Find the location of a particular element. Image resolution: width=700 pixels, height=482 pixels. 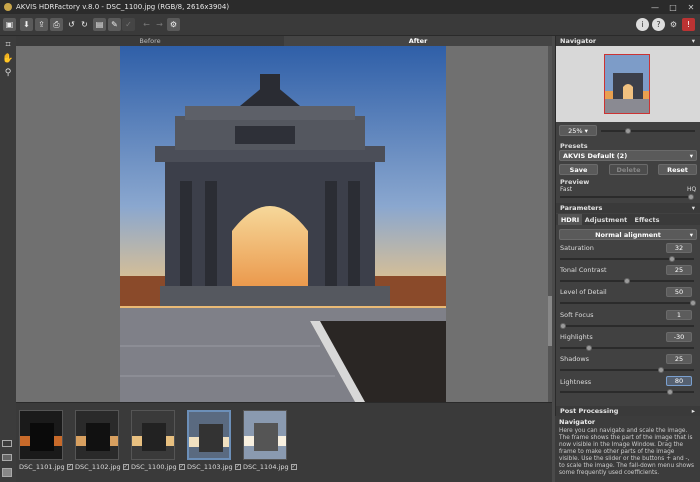

info-icon: i is located at coordinates (642, 24).